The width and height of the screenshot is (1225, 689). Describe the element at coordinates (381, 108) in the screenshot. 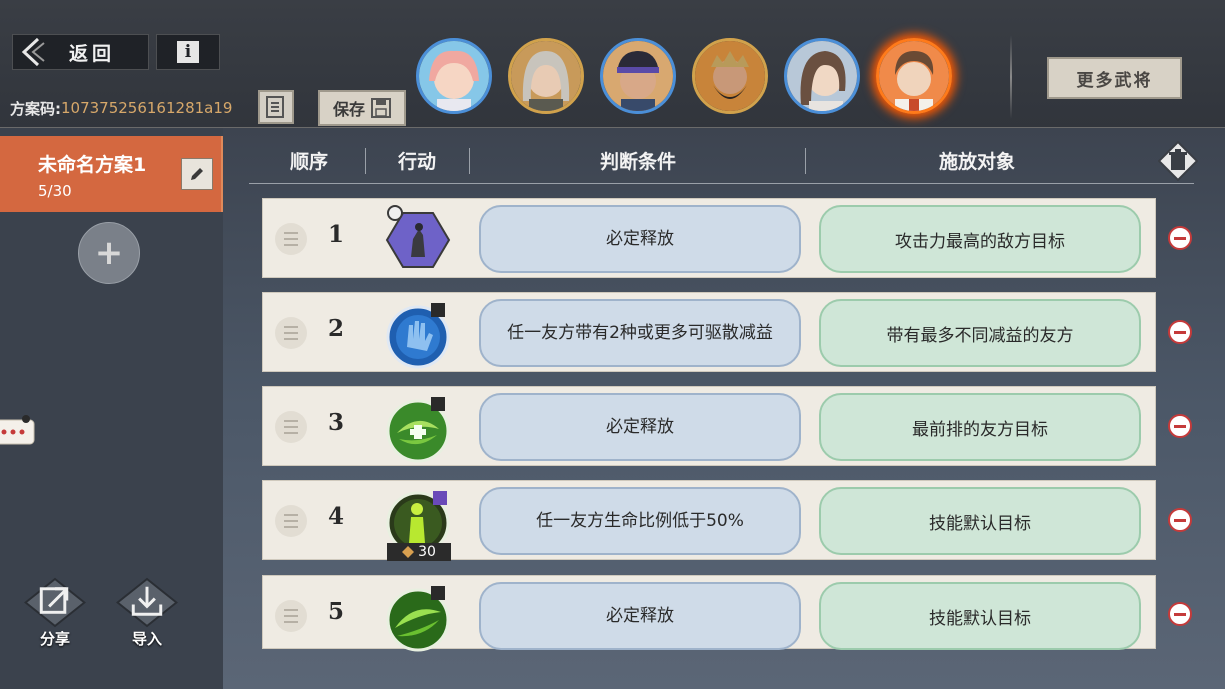

I see `floppy-icon` at that location.